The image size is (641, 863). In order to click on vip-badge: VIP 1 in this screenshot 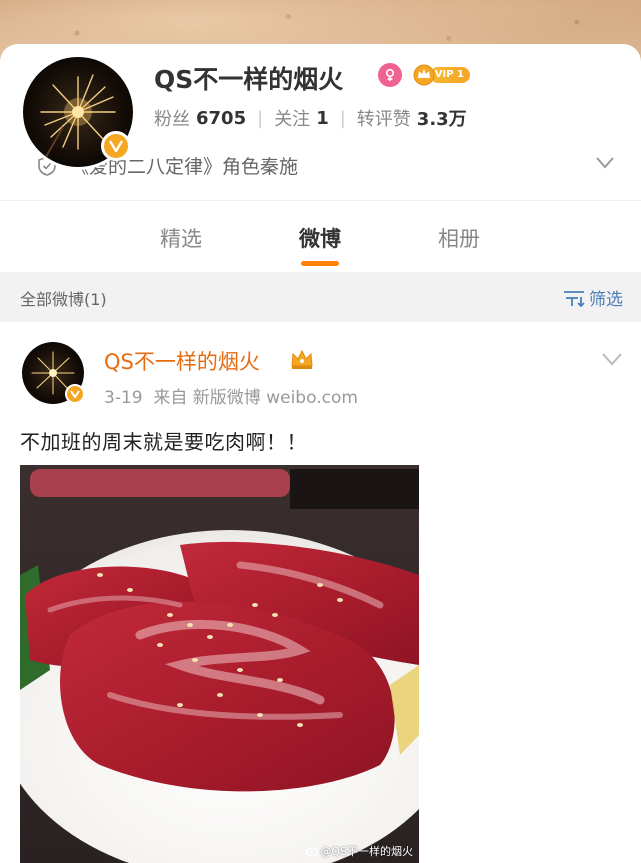, I will do `click(441, 74)`.